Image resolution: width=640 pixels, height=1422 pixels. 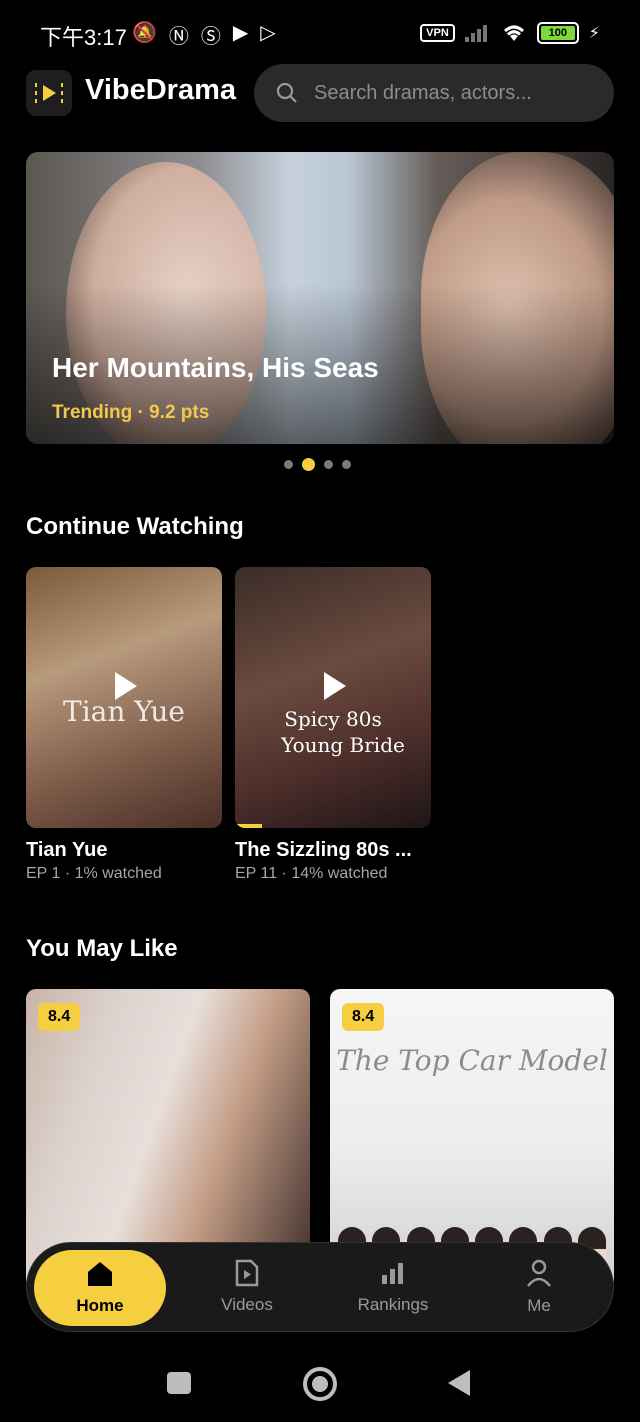 I want to click on app-notification-icon: Ⓢ, so click(x=210, y=37).